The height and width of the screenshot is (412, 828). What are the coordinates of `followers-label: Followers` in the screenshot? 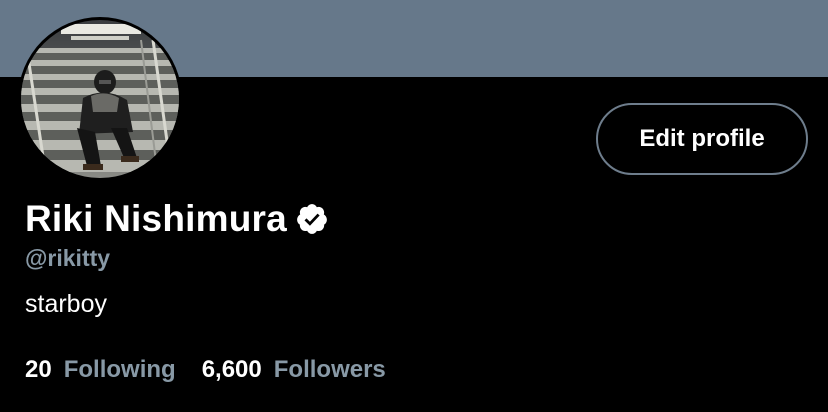 It's located at (329, 369).